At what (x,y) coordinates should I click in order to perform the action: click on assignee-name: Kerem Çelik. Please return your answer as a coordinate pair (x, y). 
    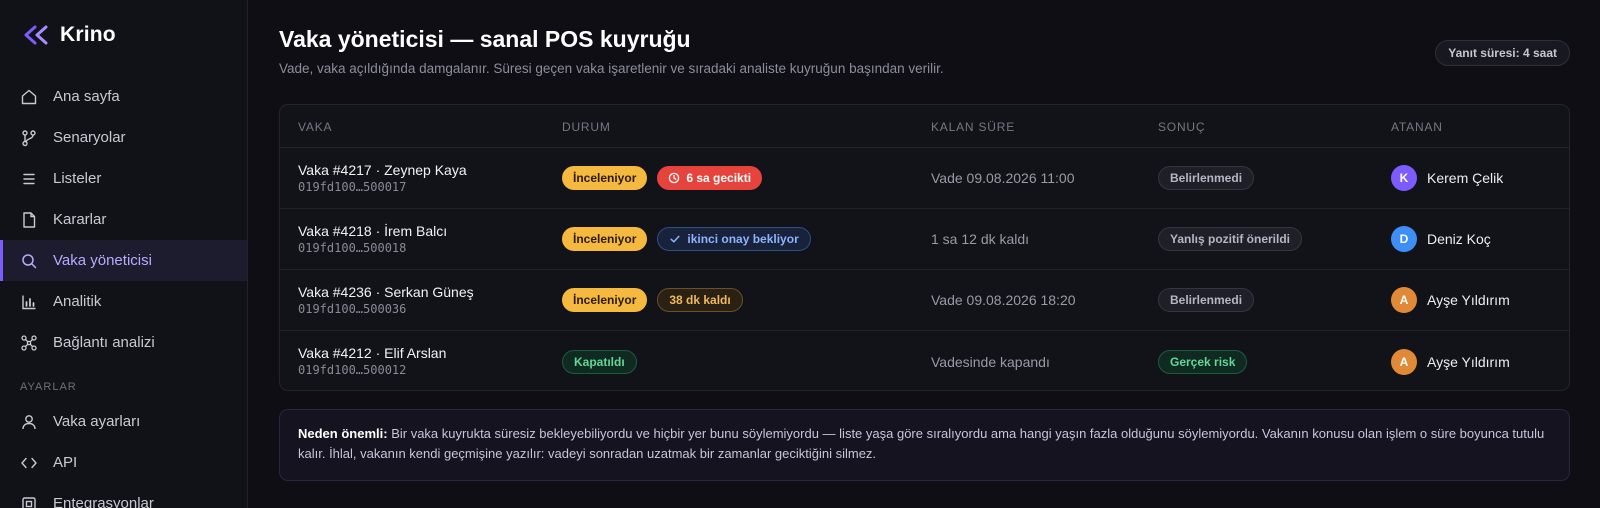
    Looking at the image, I should click on (1465, 178).